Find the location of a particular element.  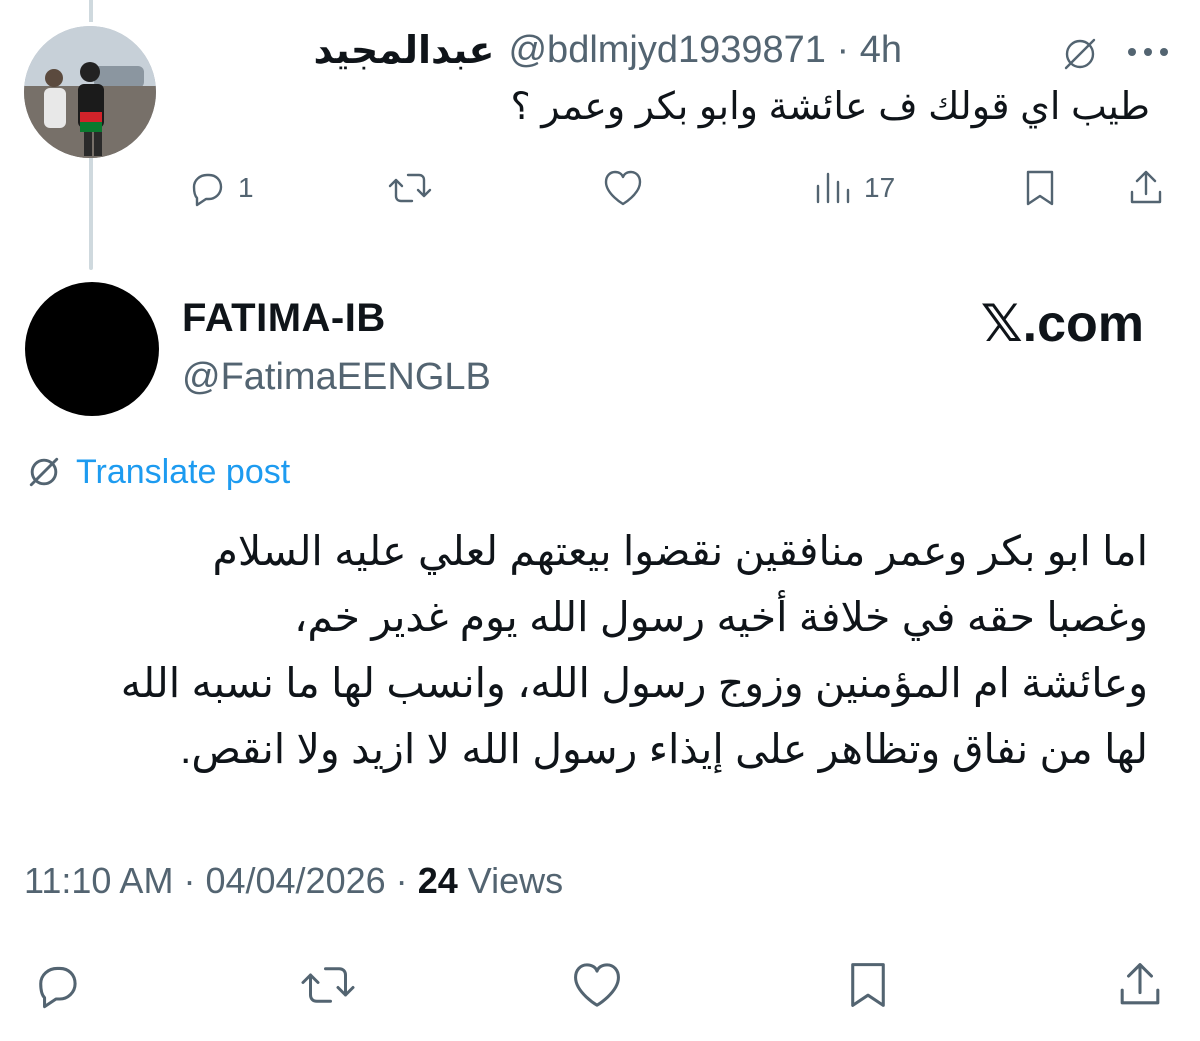

reply-time: 4h is located at coordinates (881, 50).